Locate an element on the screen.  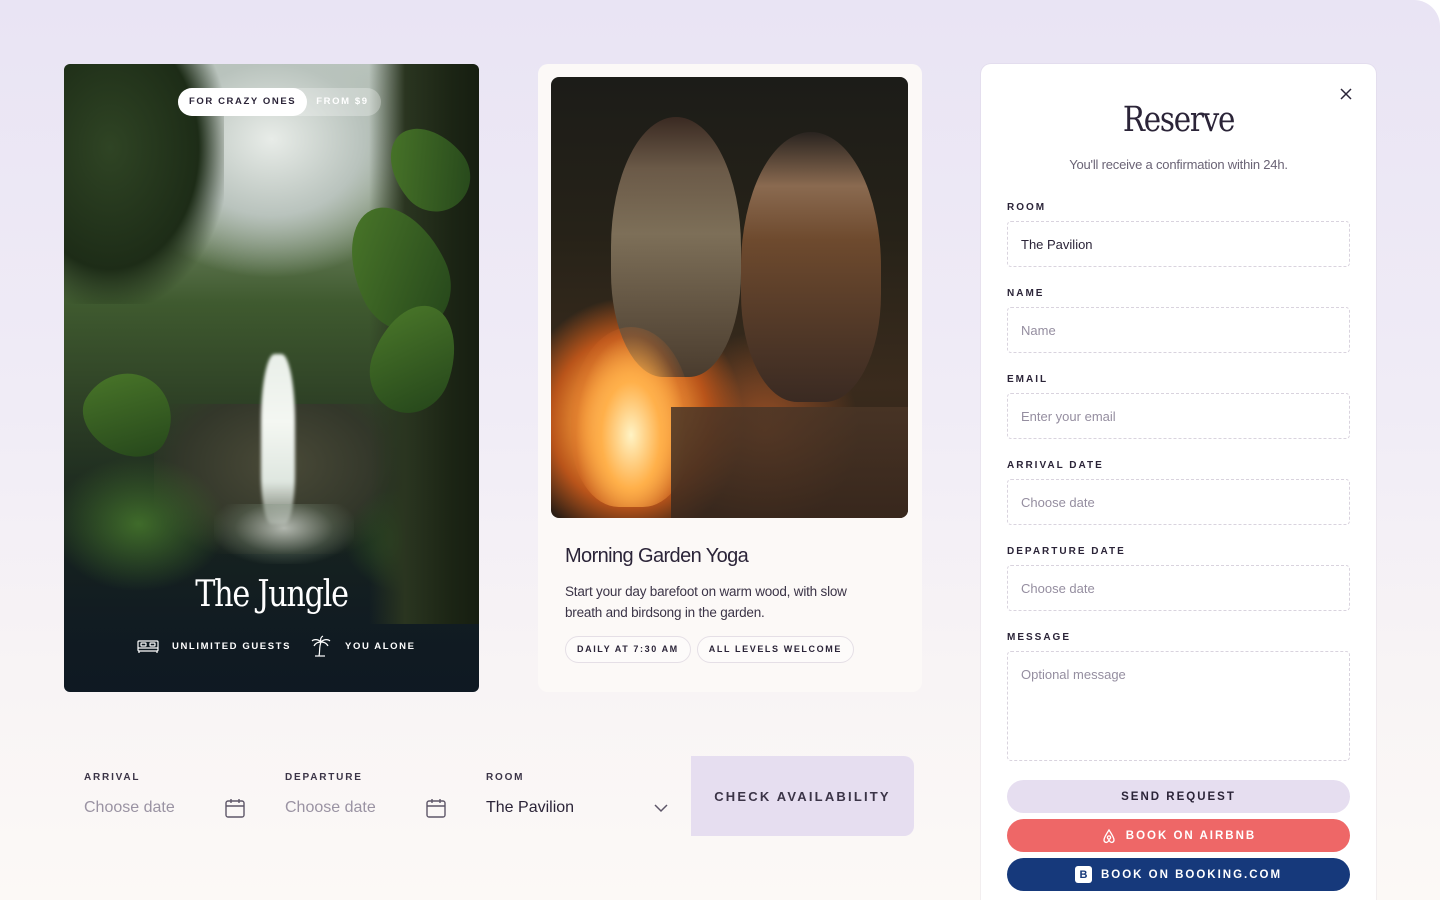
name-field-label: NAME is located at coordinates (1026, 293).